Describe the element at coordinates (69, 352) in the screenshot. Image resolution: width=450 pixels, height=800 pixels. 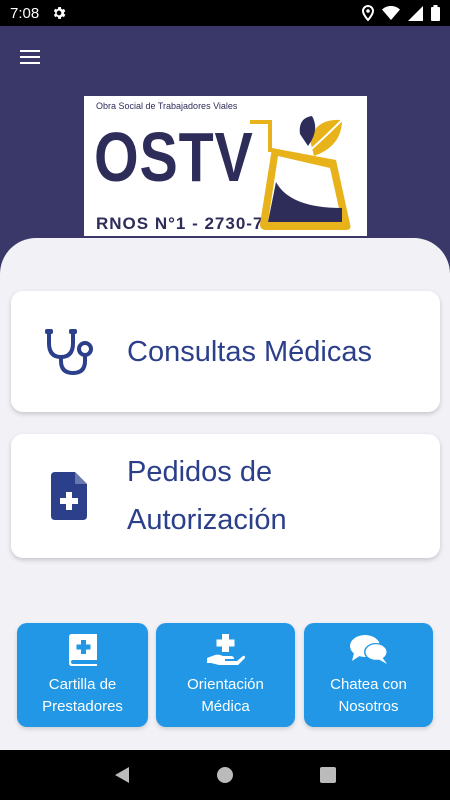
I see `stethoscope-icon` at that location.